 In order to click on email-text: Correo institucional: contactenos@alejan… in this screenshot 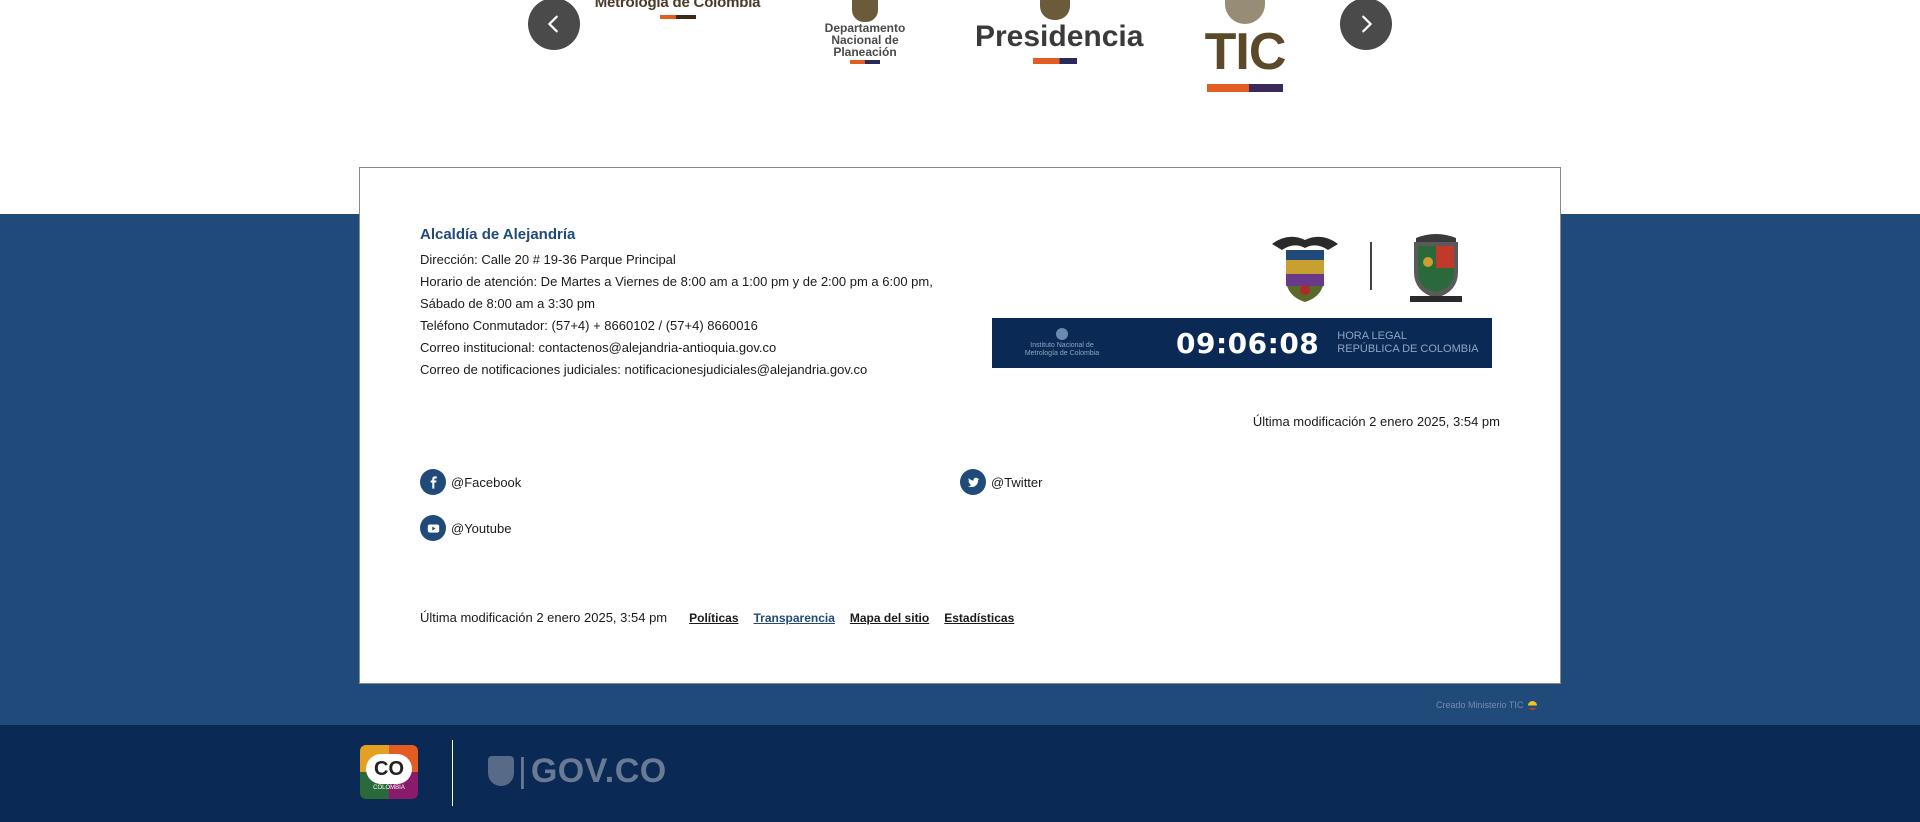, I will do `click(598, 347)`.